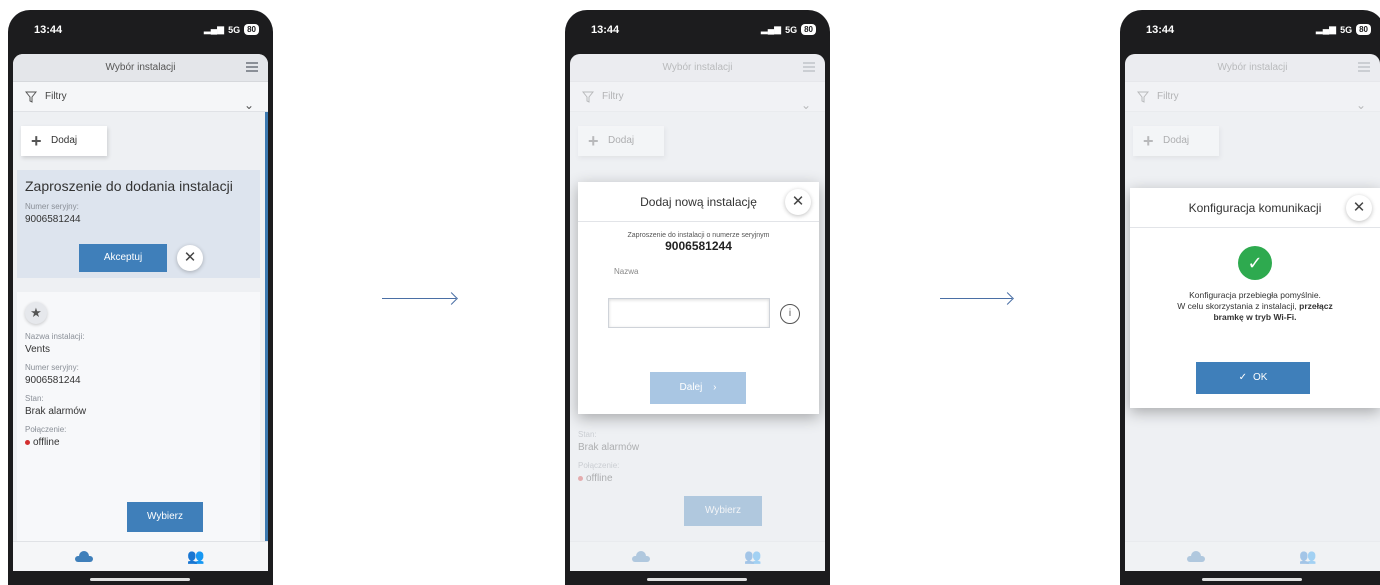 The image size is (1380, 585). I want to click on invitation-title: Zaproszenie do dodania instalacji, so click(129, 186).